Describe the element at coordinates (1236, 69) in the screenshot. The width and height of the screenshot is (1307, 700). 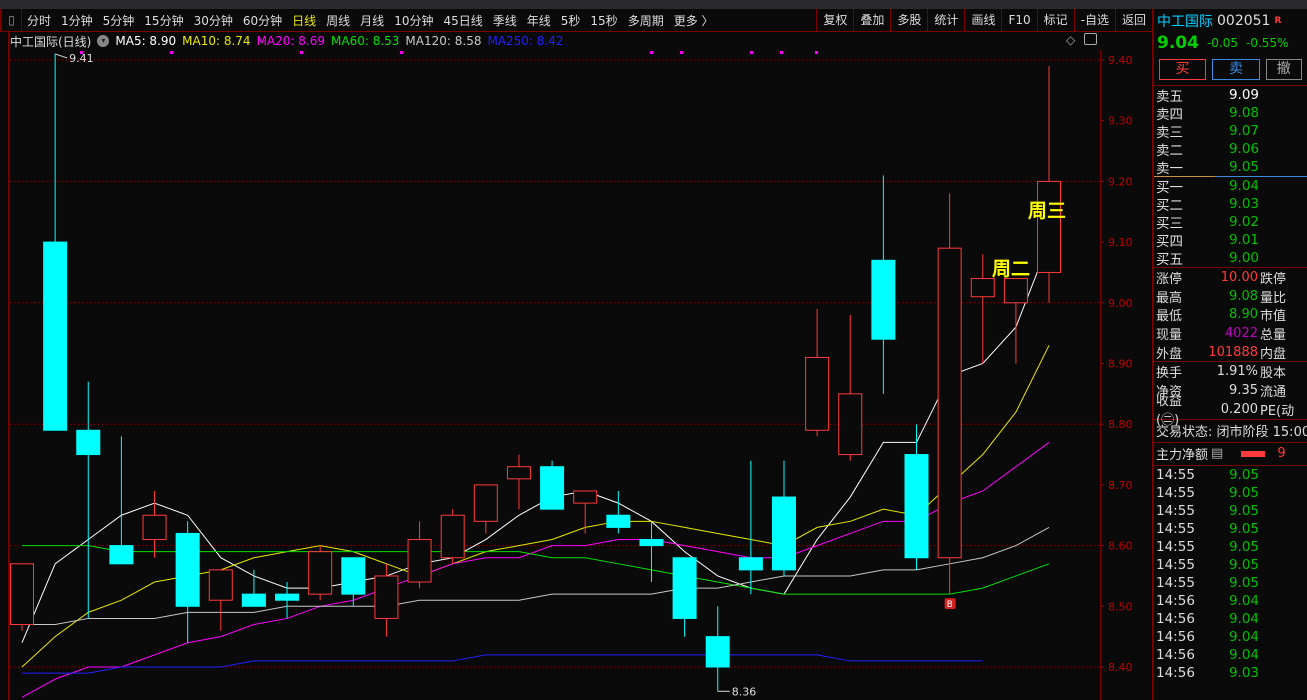
I see `sell-button: 卖` at that location.